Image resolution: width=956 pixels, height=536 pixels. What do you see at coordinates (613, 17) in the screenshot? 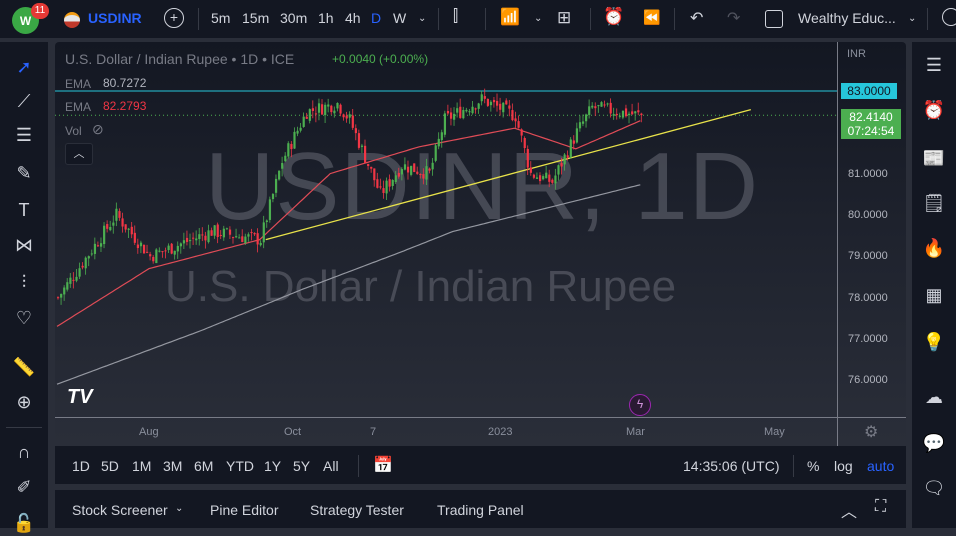
I see `alert-icon: ⏰` at bounding box center [613, 17].